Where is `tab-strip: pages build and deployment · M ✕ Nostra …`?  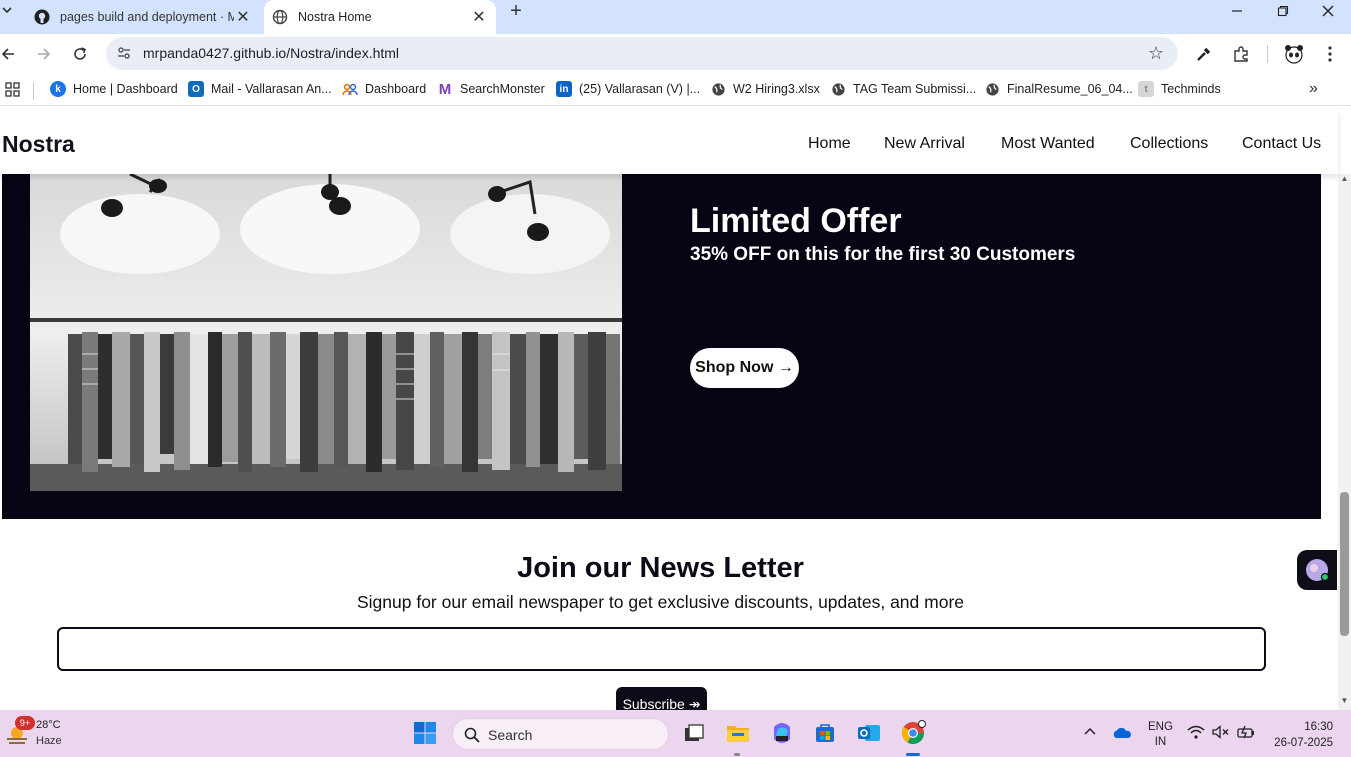 tab-strip: pages build and deployment · M ✕ Nostra … is located at coordinates (675, 17).